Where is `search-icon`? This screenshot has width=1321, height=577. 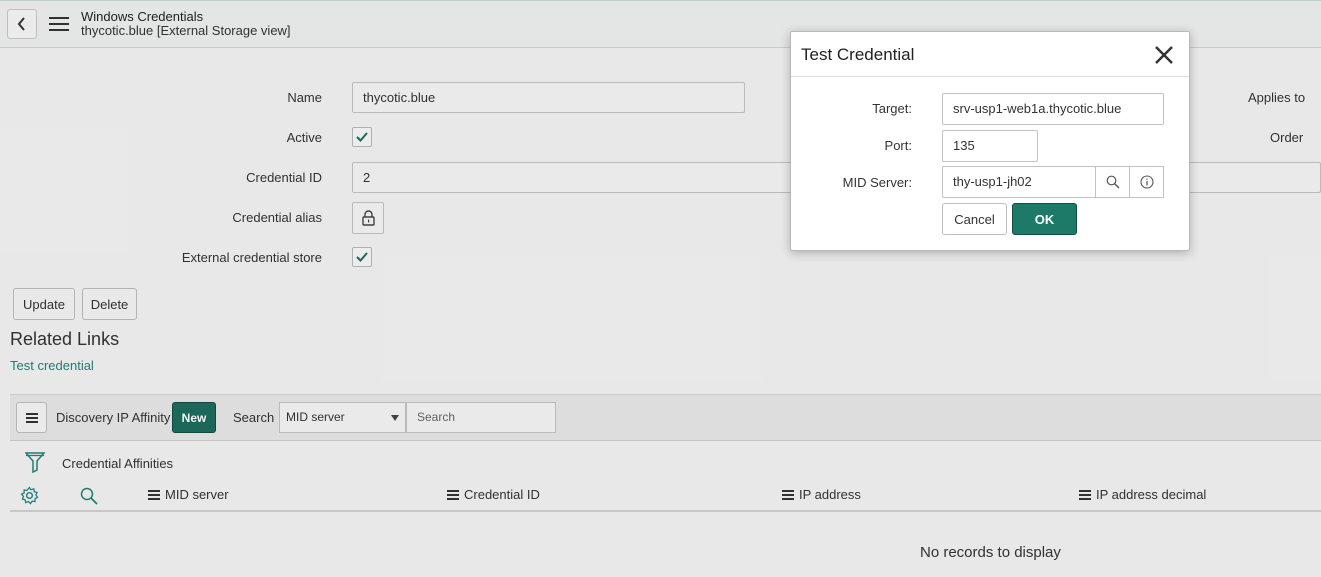
search-icon is located at coordinates (1112, 182).